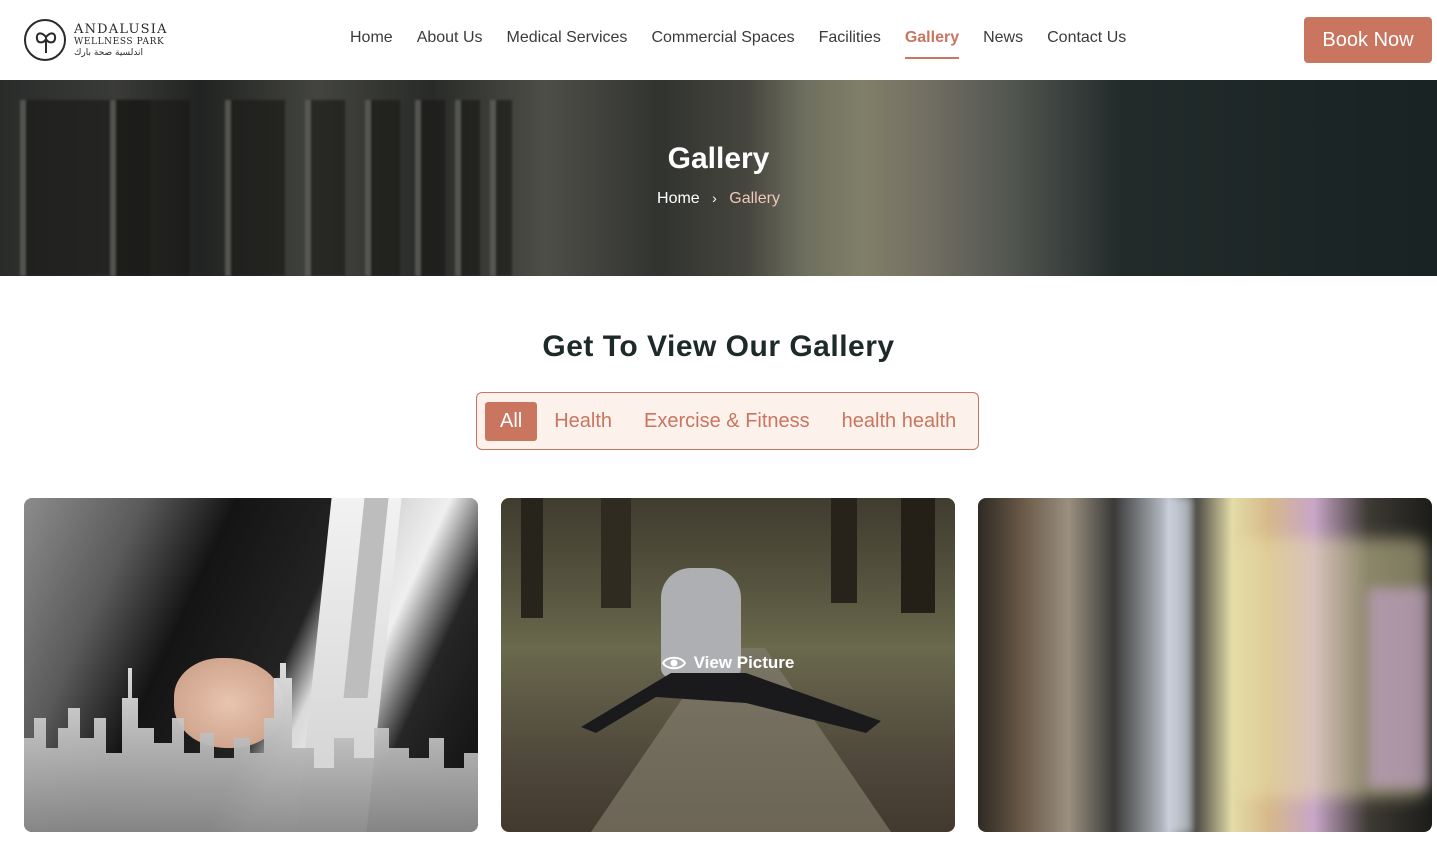 The width and height of the screenshot is (1437, 858). I want to click on logo-title: ANDALUSIA, so click(121, 29).